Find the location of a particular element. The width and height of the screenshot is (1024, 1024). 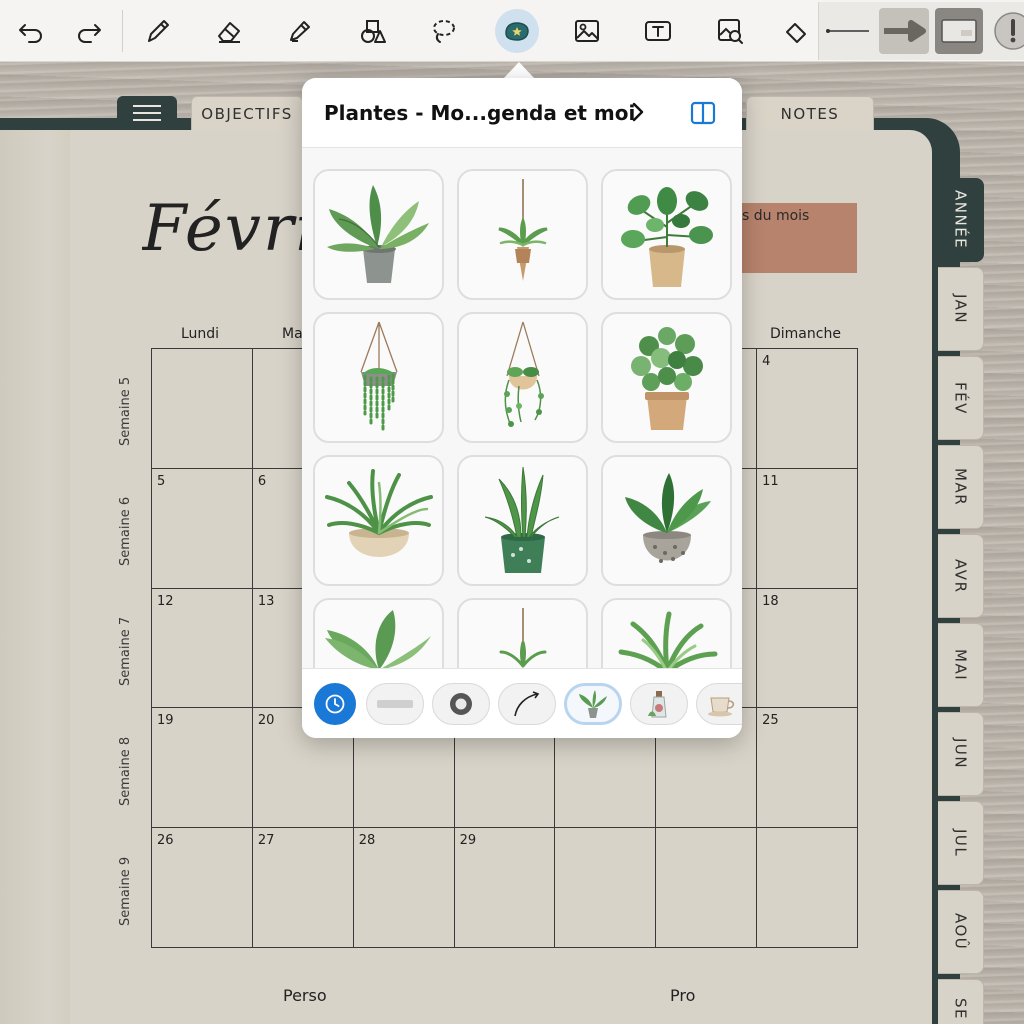

side-tab-label: JUN is located at coordinates (960, 754).